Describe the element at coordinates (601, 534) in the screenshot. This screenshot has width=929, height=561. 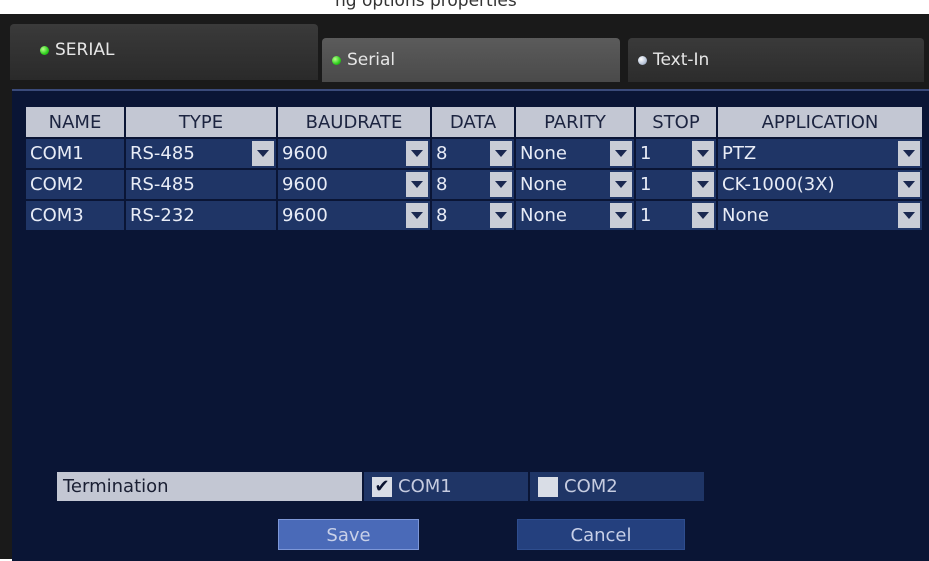
I see `cancel-button: Cancel` at that location.